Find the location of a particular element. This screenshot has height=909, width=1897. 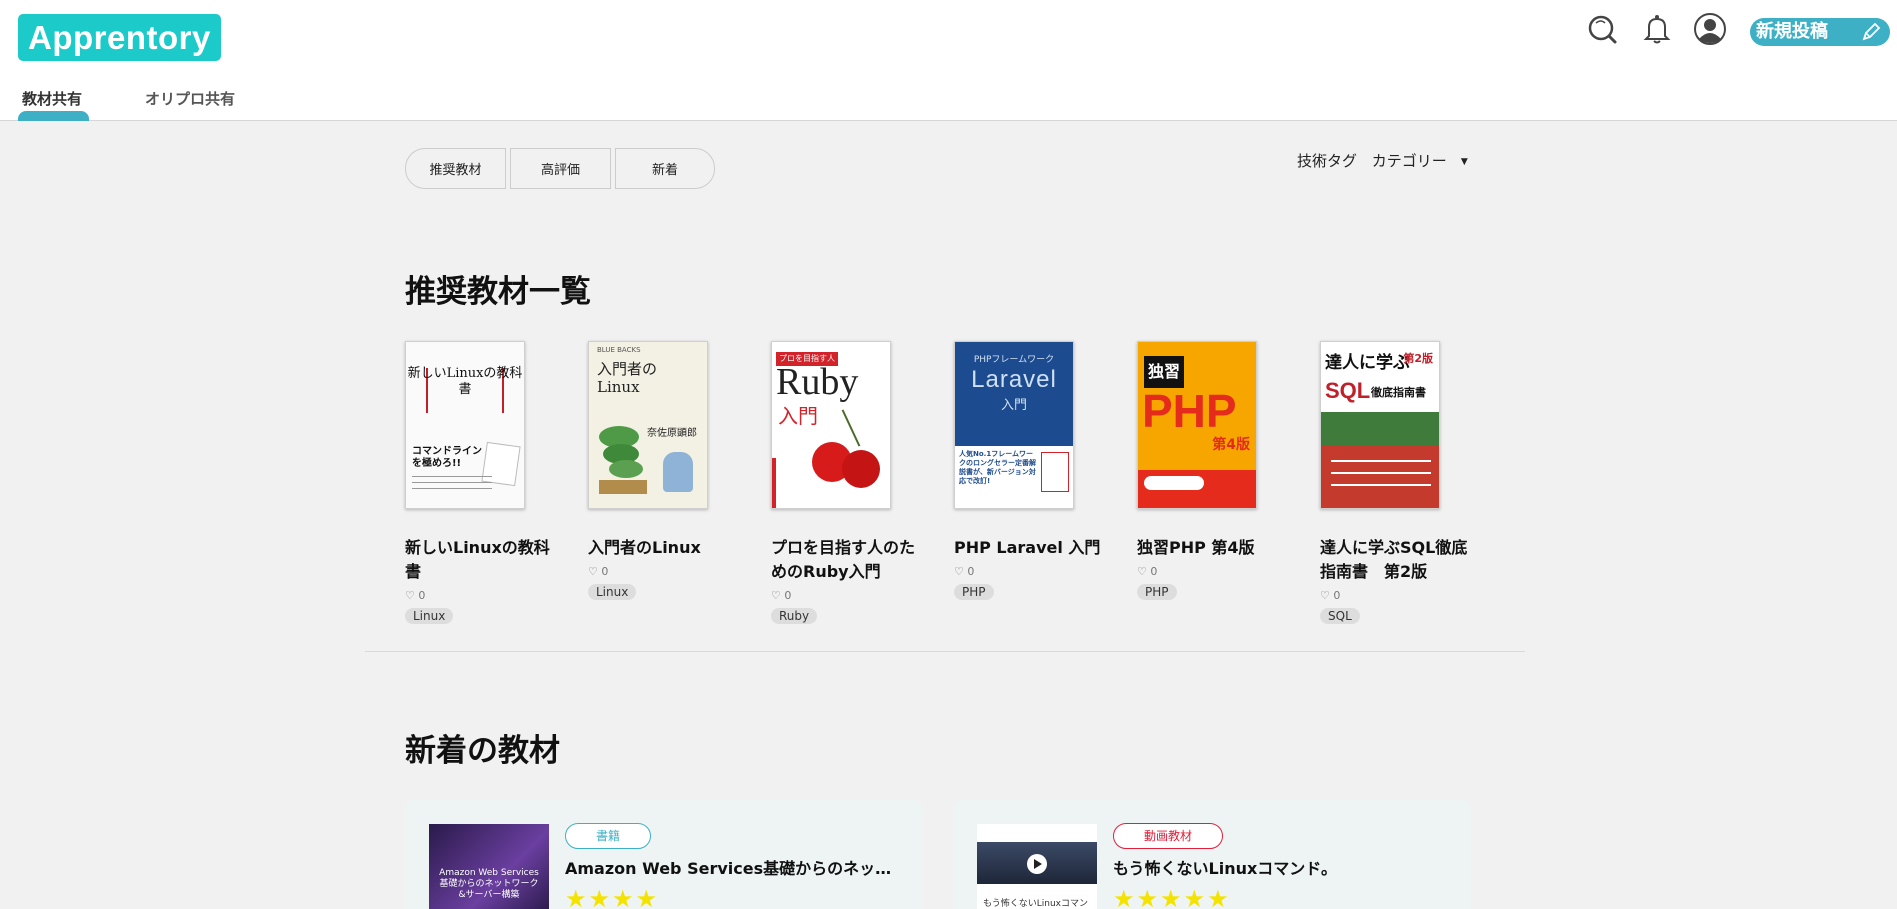

cover-title: Ruby is located at coordinates (817, 382).